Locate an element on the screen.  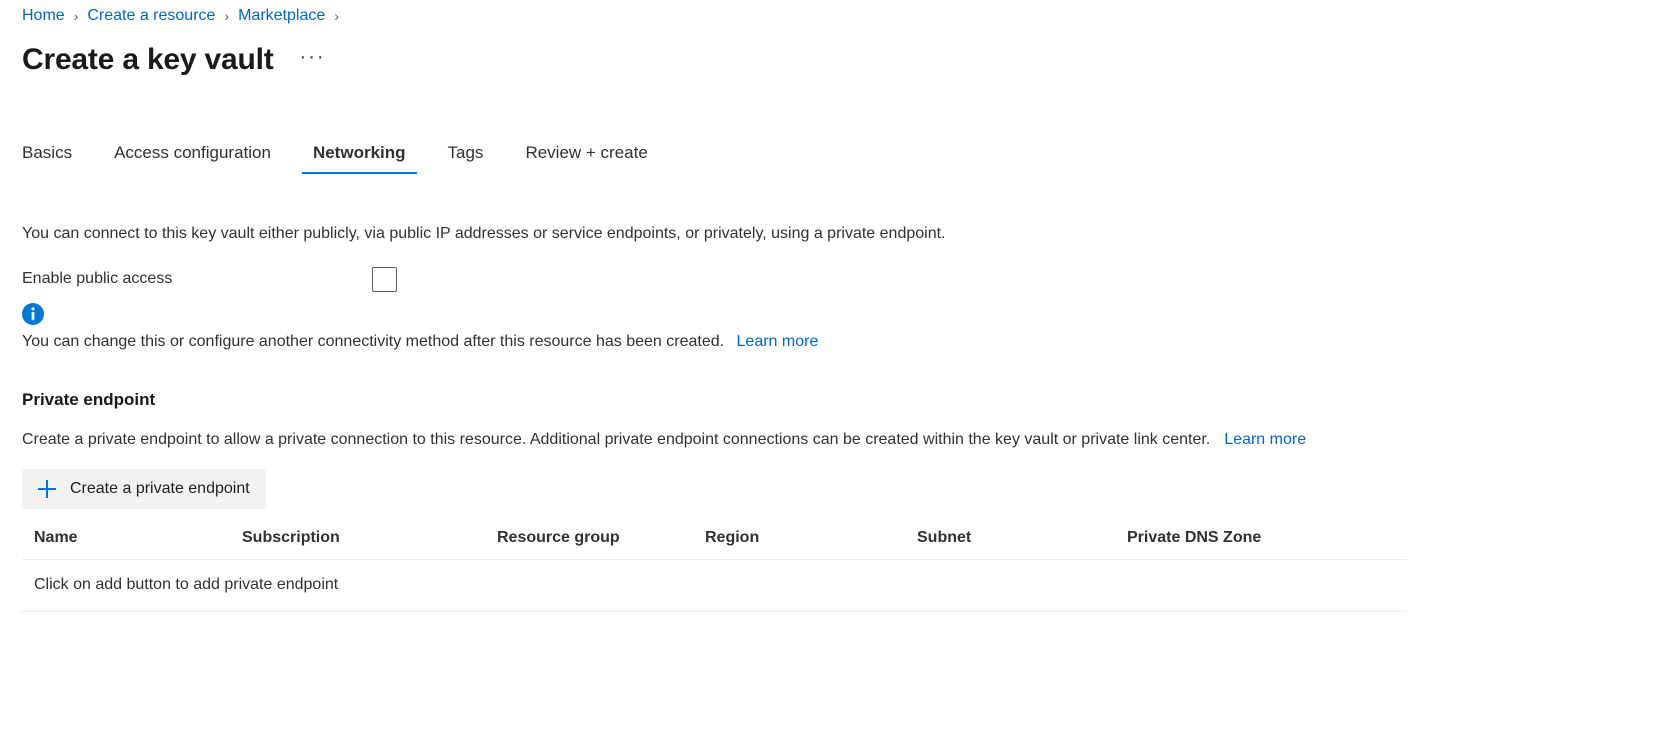
create-private-endpoint-button: Create a private endpoint is located at coordinates (144, 489).